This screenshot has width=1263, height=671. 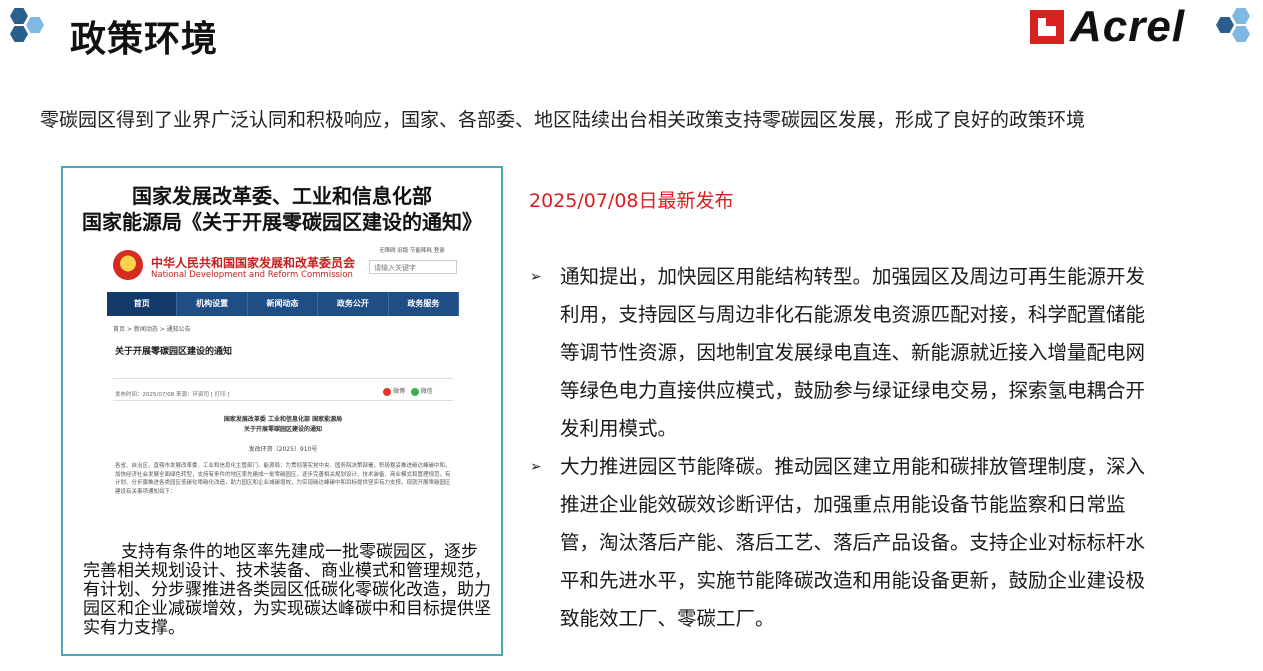 What do you see at coordinates (1128, 26) in the screenshot?
I see `brand-name: Acrel` at bounding box center [1128, 26].